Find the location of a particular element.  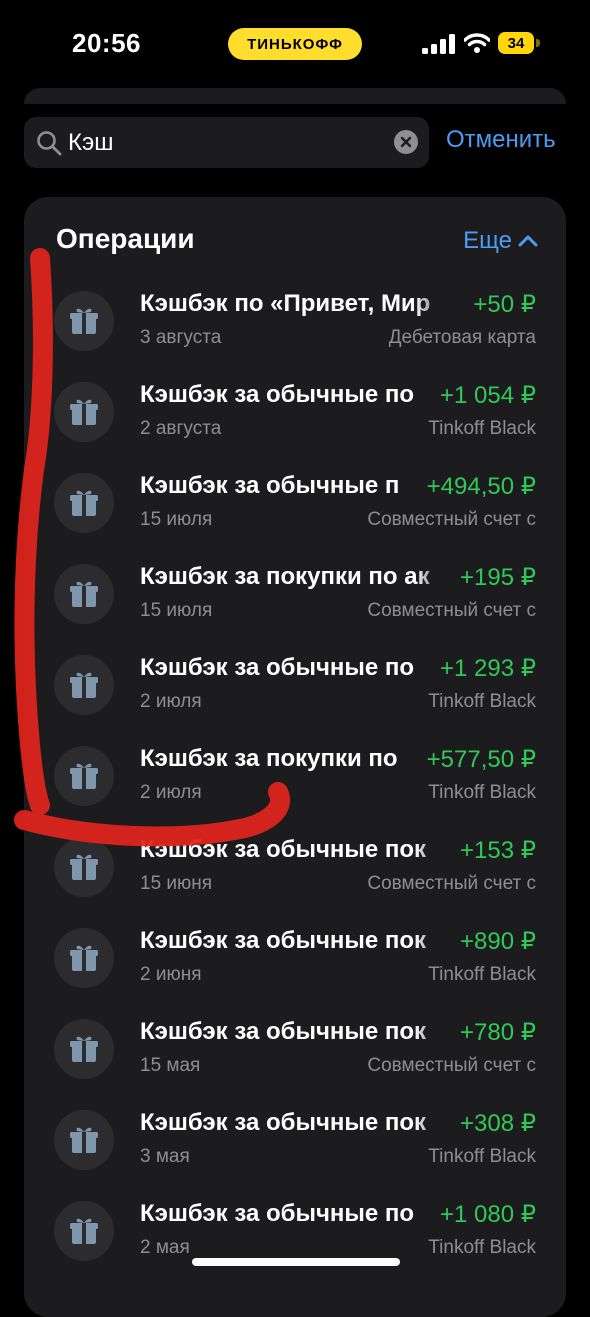

operation-amount: +1 080 ₽ is located at coordinates (485, 1214).